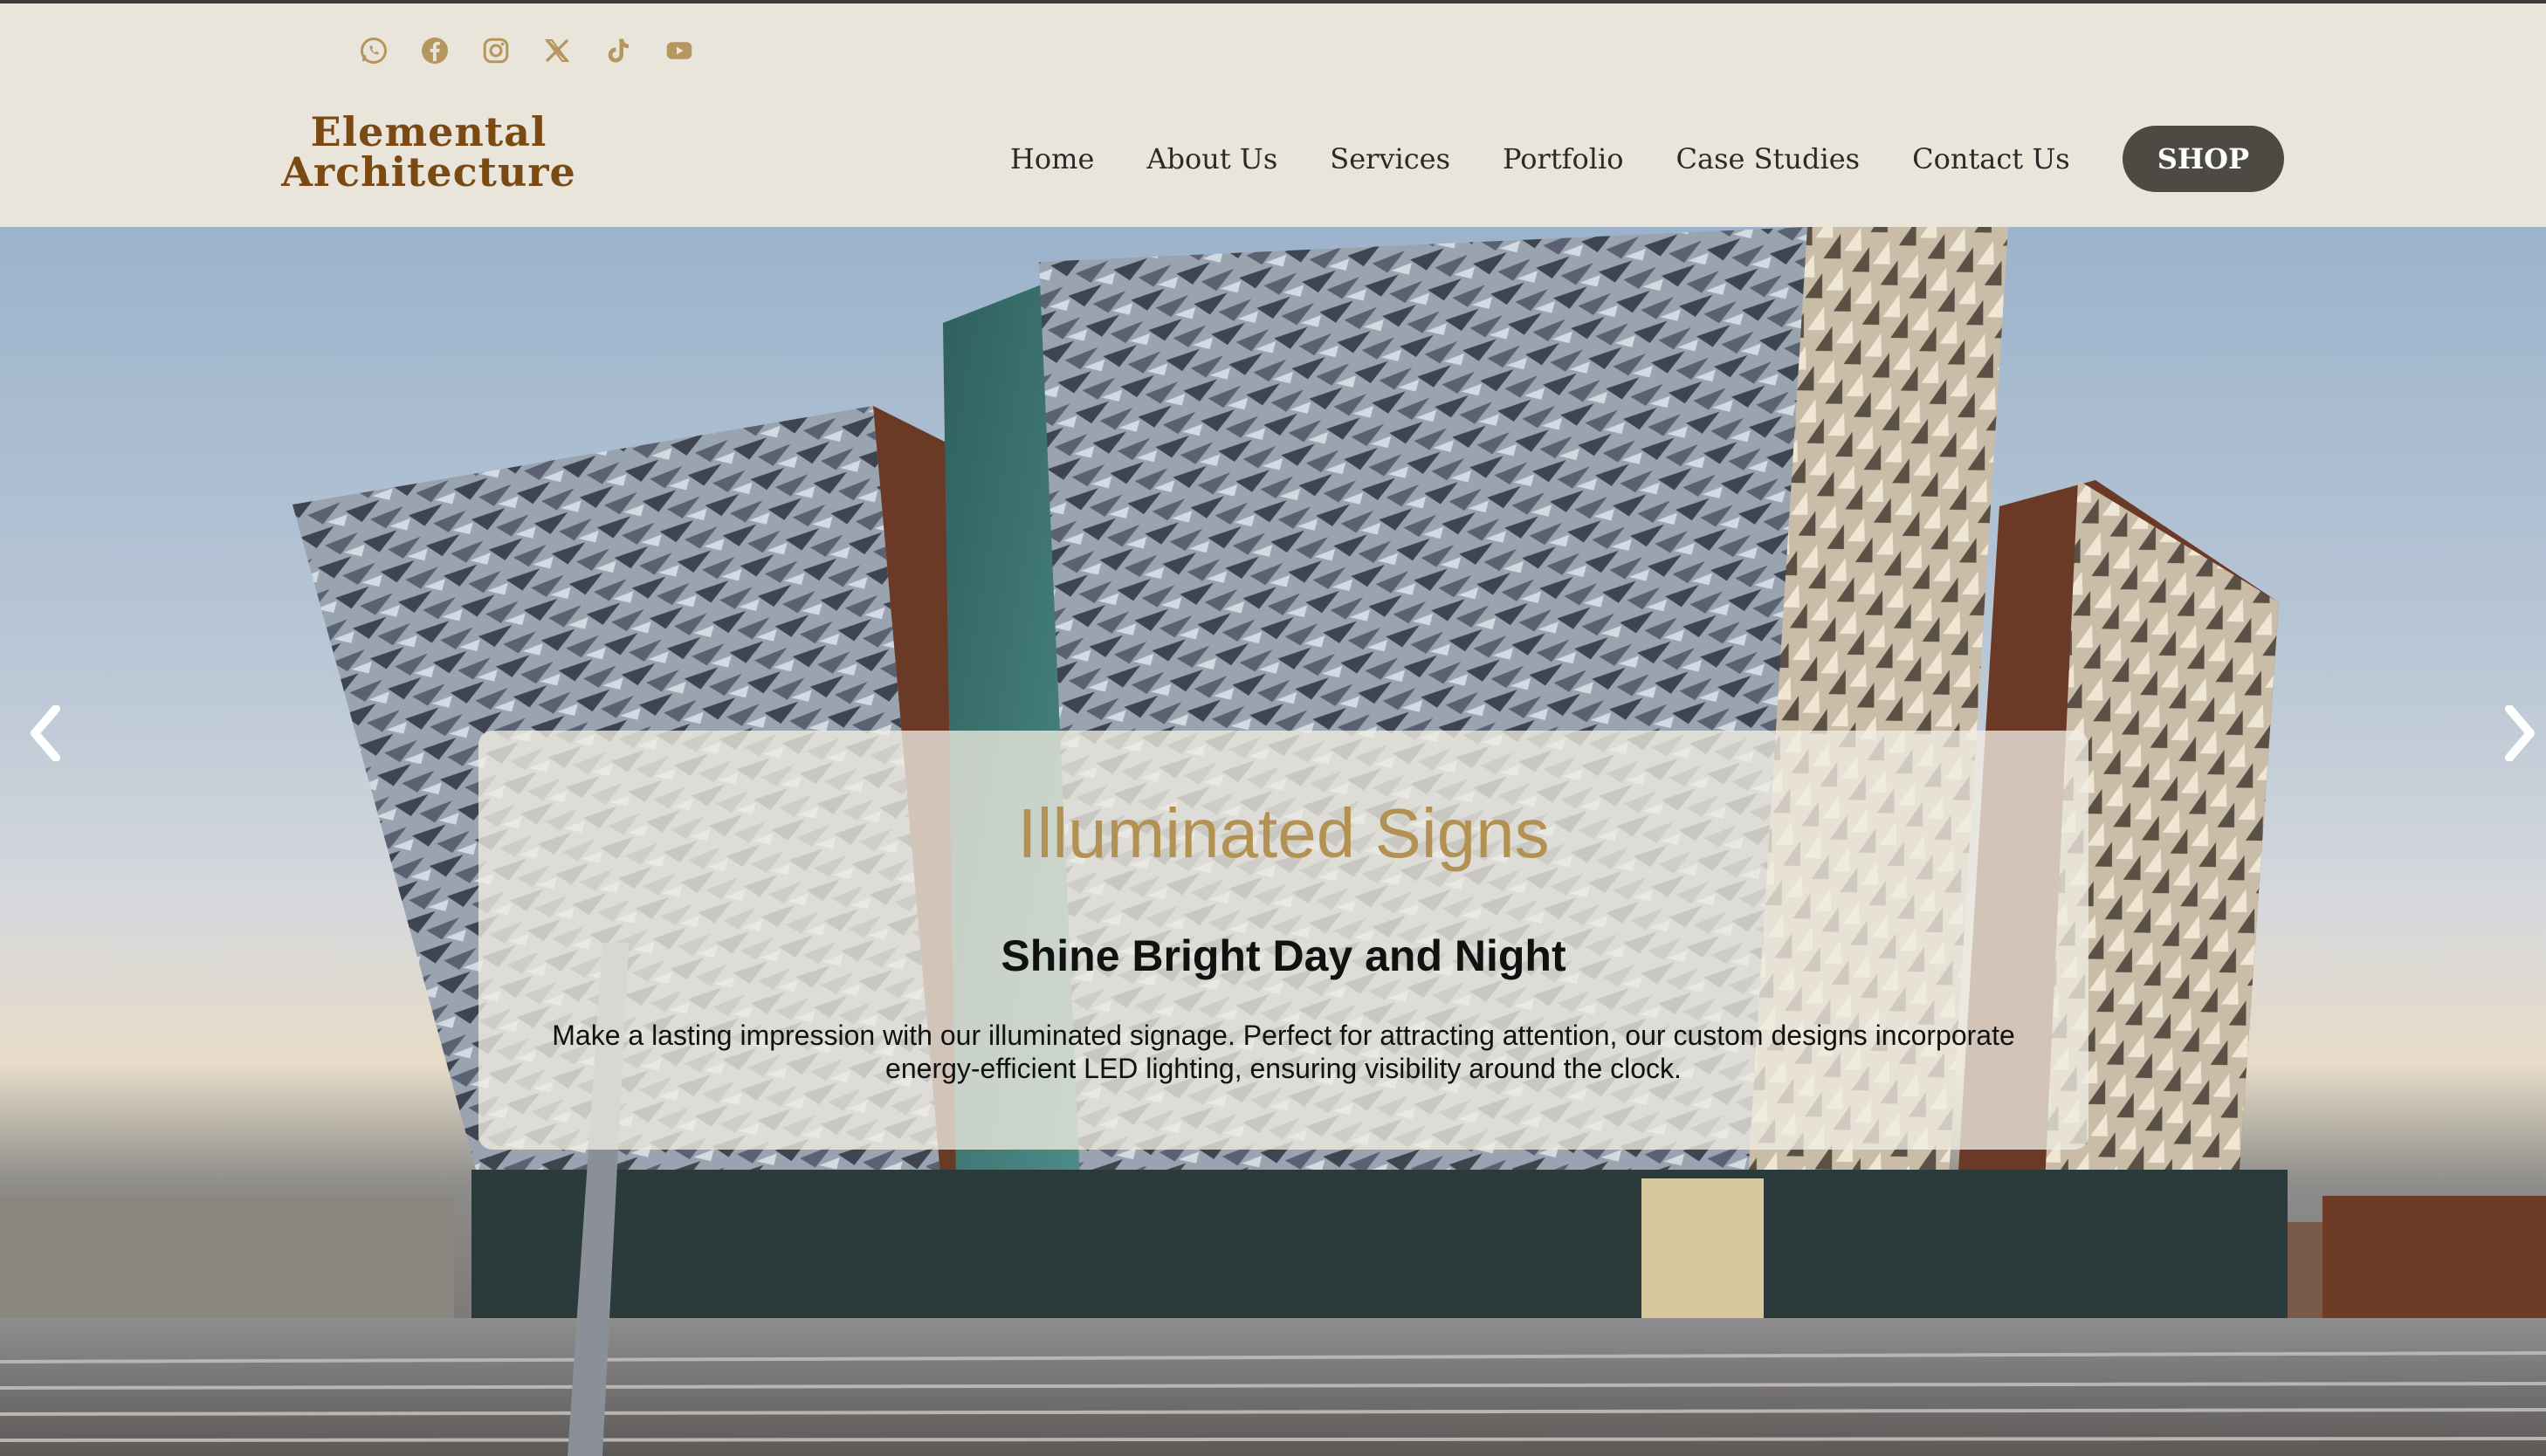 The height and width of the screenshot is (1456, 2546). I want to click on logo-line-2: Architecture, so click(429, 172).